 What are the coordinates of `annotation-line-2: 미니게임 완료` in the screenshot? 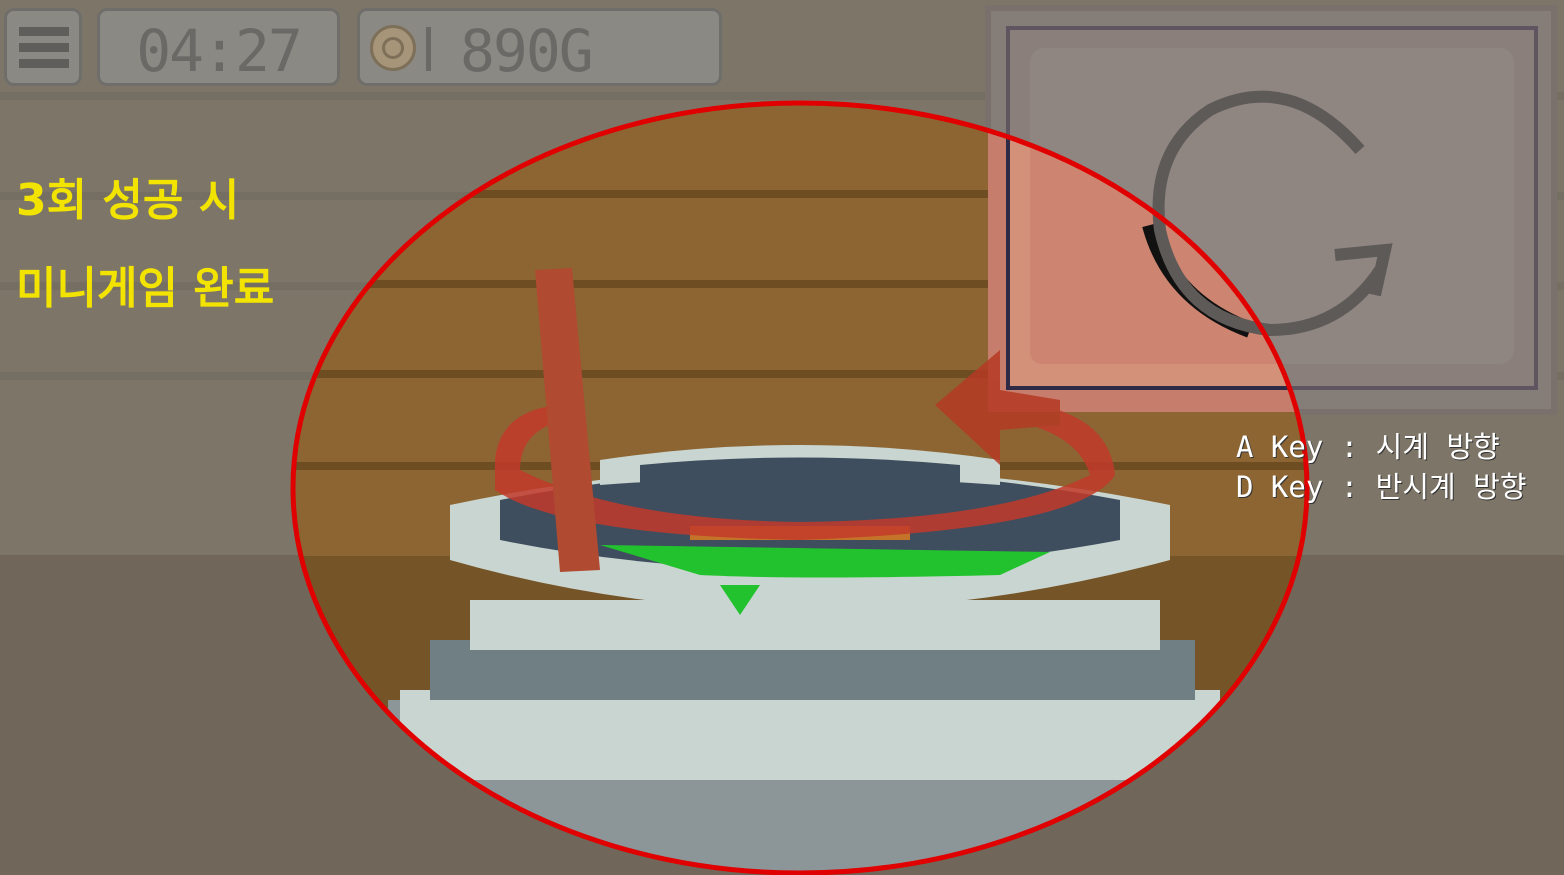 It's located at (145, 288).